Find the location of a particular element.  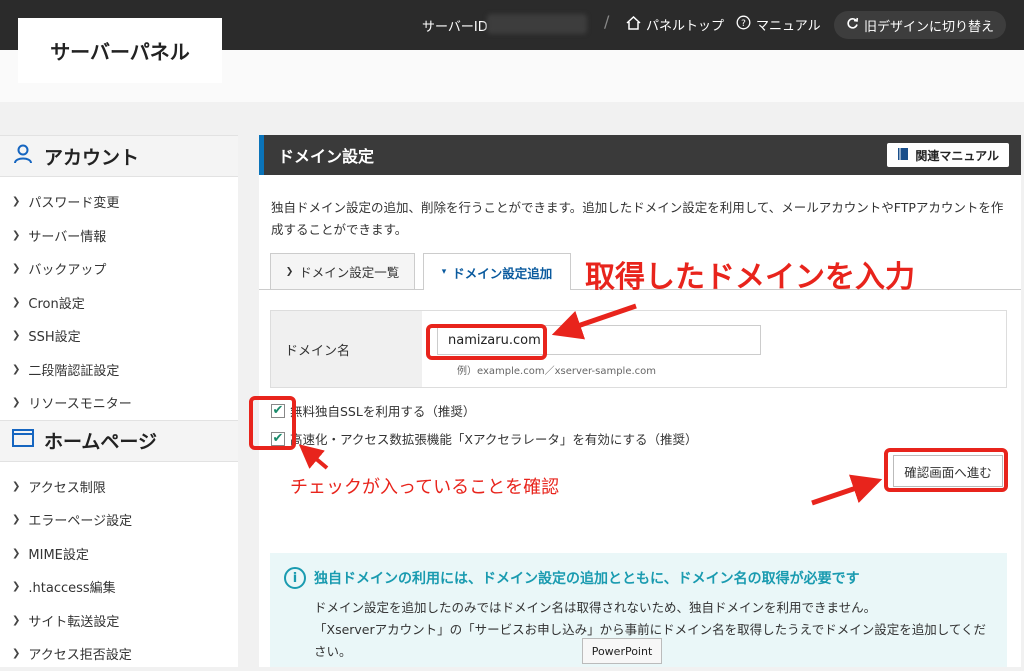

annotation-check-confirm-text: チェックが入っていることを確認 is located at coordinates (425, 487).